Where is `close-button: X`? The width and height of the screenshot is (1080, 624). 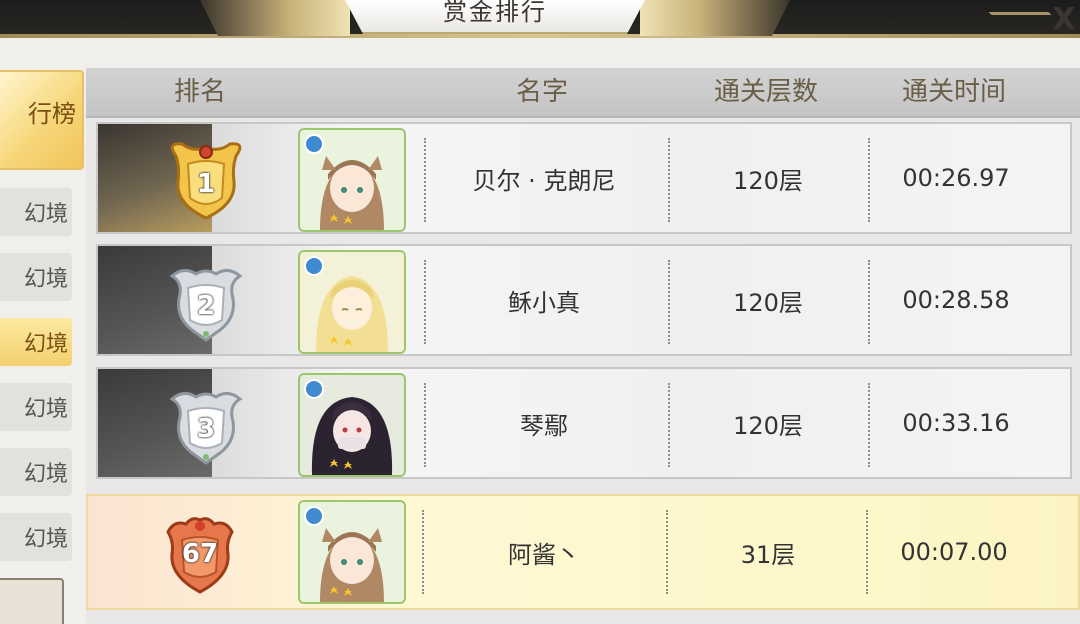
close-button: X is located at coordinates (1064, 20).